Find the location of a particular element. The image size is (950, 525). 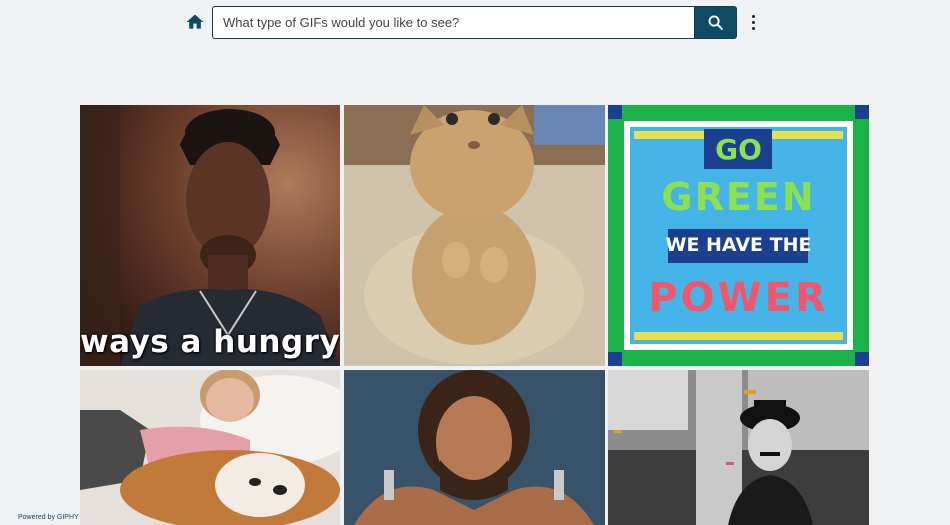

home-icon is located at coordinates (195, 21).